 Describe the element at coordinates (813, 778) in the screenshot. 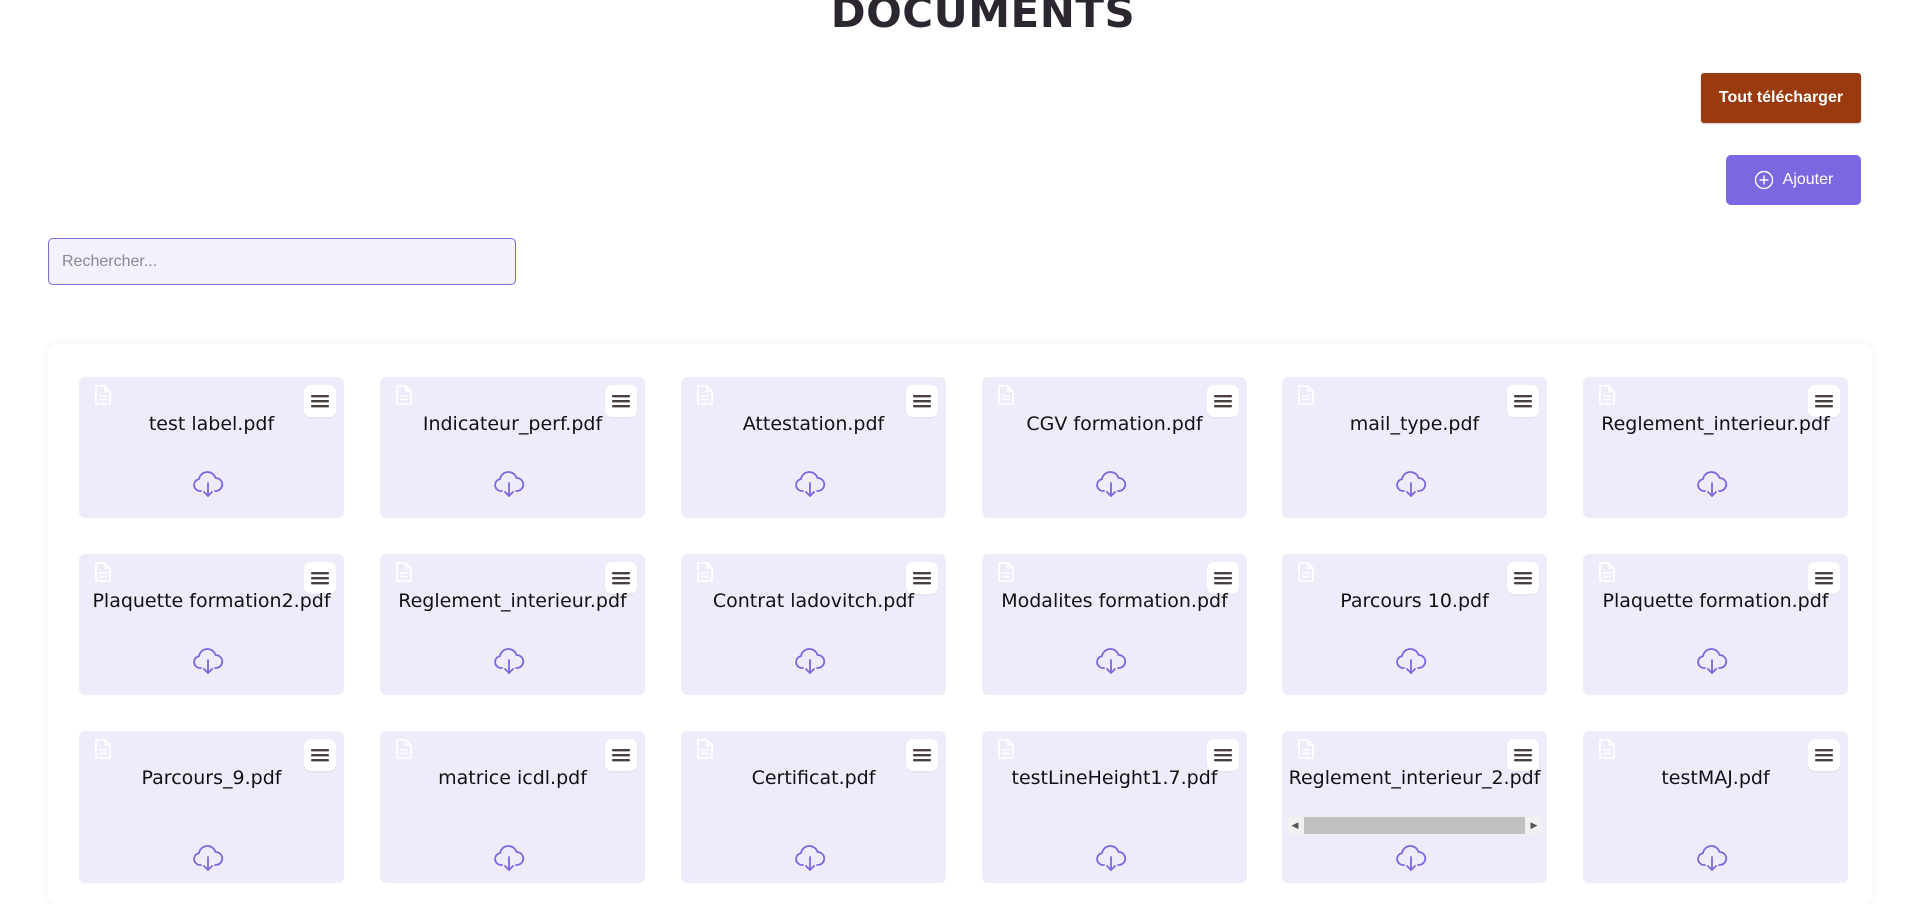

I see `document-name: Certificat.pdf` at that location.